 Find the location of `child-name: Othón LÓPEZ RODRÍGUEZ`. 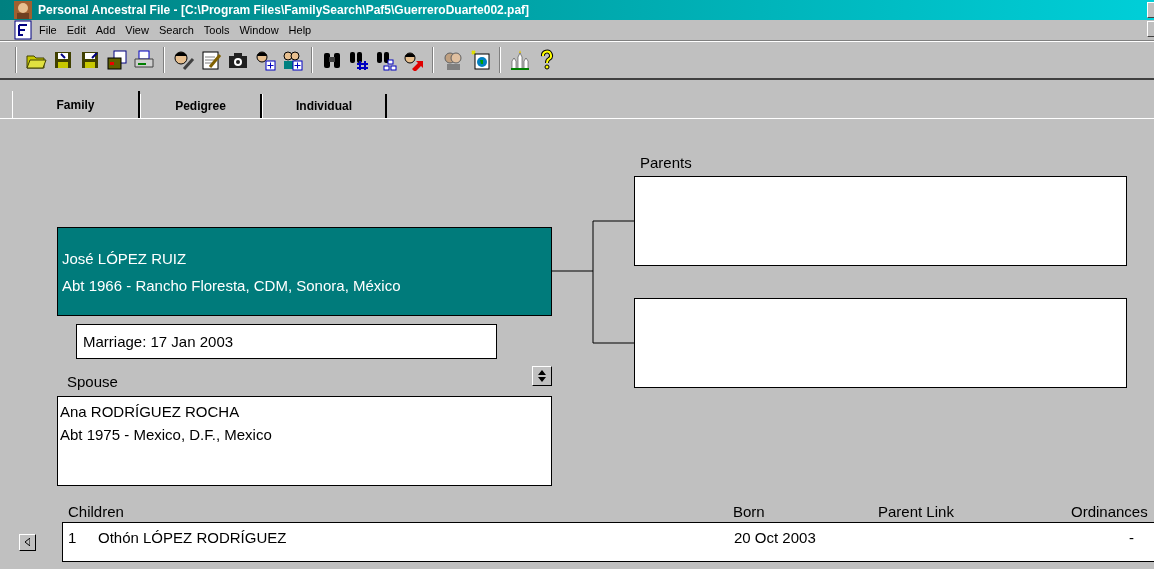

child-name: Othón LÓPEZ RODRÍGUEZ is located at coordinates (193, 537).